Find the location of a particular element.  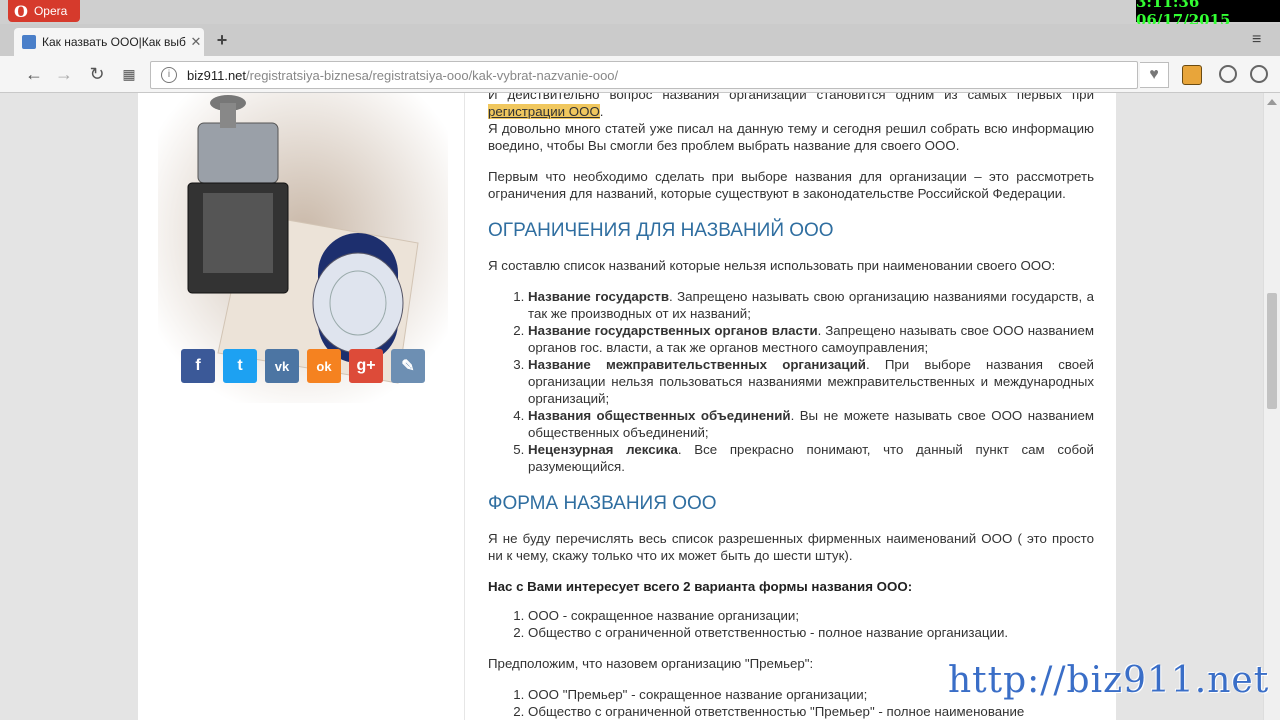

extension-icon is located at coordinates (1192, 75).